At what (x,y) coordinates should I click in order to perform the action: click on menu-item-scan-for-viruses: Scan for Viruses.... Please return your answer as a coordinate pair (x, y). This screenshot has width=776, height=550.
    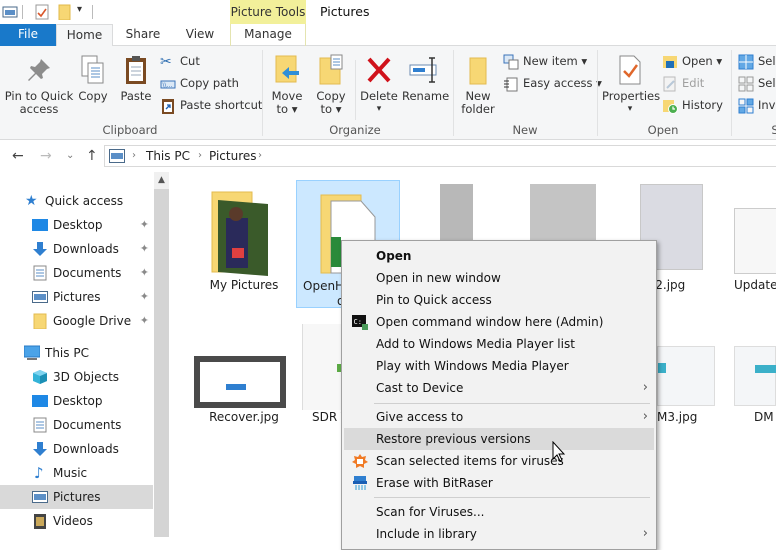
    Looking at the image, I should click on (499, 512).